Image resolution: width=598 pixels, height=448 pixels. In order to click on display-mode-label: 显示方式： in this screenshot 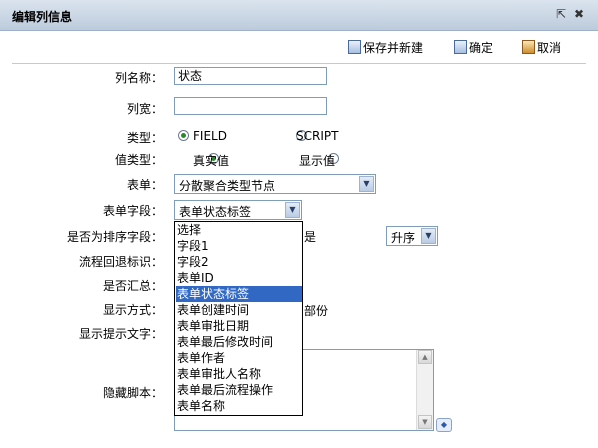, I will do `click(132, 310)`.